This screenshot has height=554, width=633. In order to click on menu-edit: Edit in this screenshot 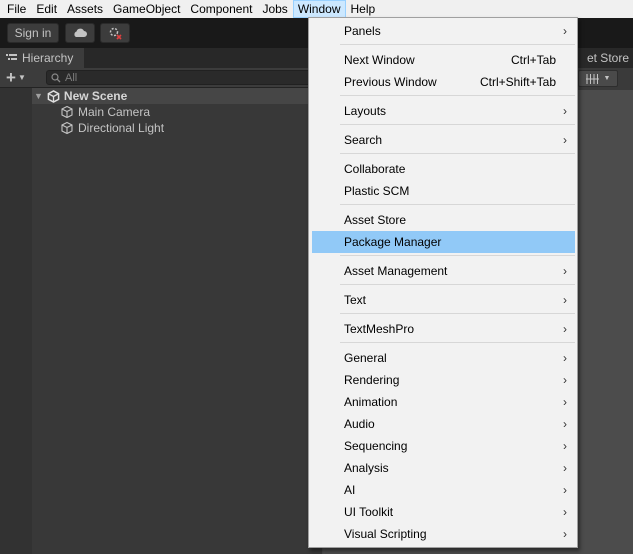, I will do `click(46, 9)`.